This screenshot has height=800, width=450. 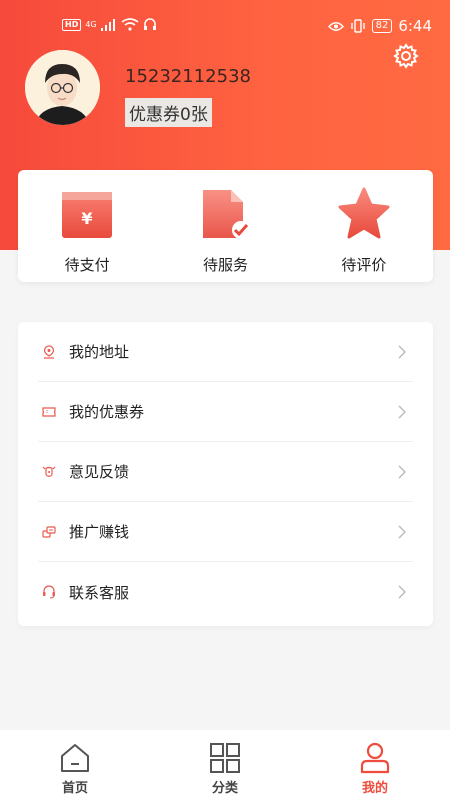 What do you see at coordinates (107, 412) in the screenshot?
I see `menu-item-label: 我的优惠券` at bounding box center [107, 412].